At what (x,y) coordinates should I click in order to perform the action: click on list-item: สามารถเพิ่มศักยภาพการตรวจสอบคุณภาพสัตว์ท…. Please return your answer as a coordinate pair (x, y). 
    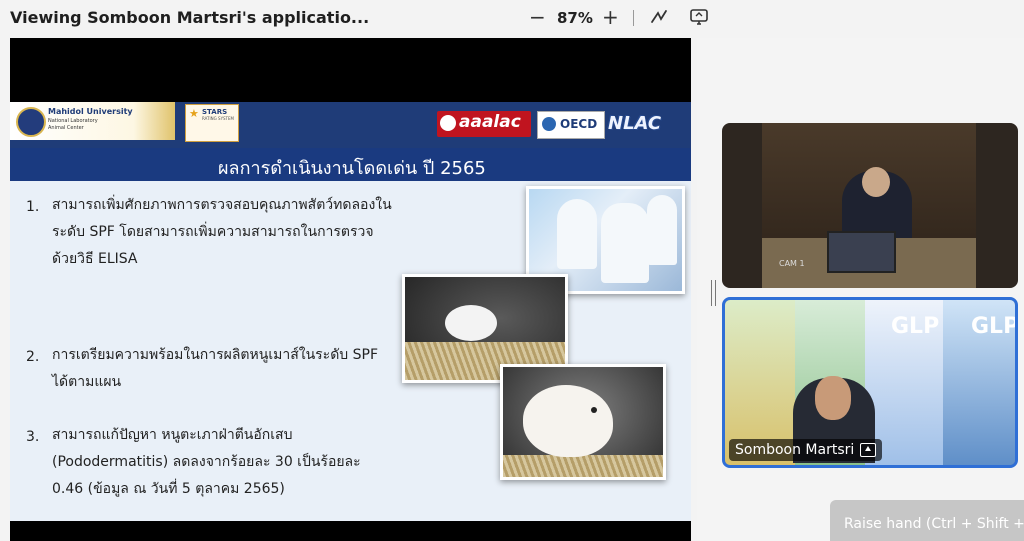
    Looking at the image, I should click on (222, 232).